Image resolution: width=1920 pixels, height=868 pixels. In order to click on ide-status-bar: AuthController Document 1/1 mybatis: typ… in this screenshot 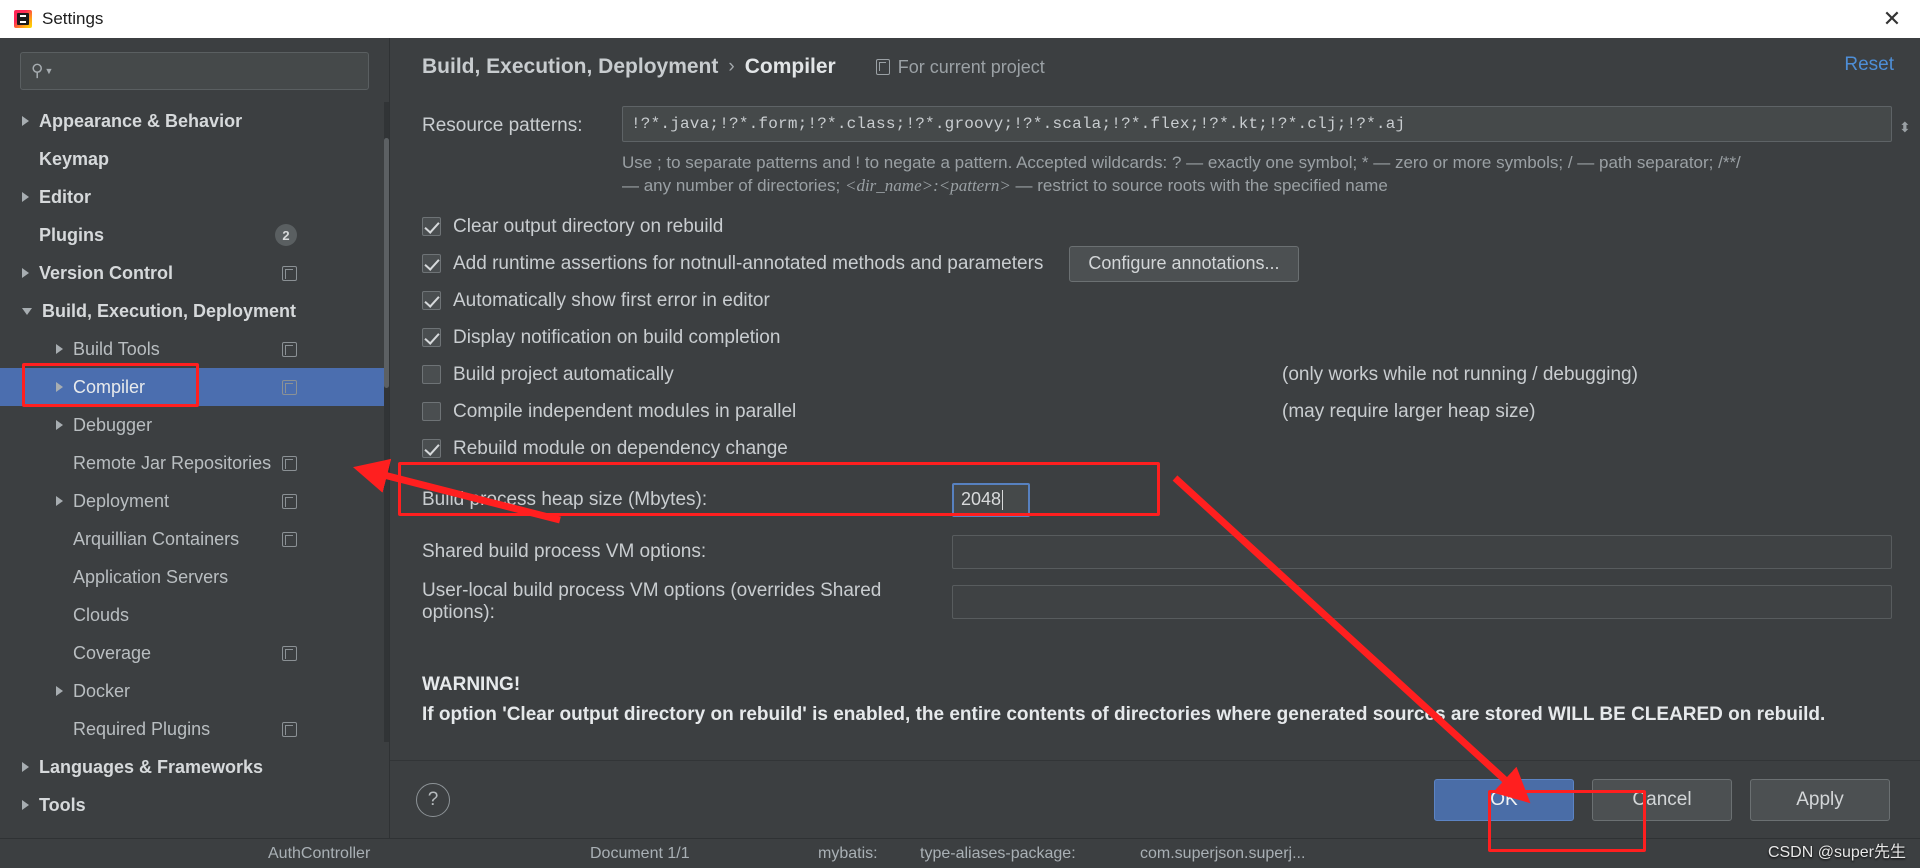, I will do `click(960, 853)`.